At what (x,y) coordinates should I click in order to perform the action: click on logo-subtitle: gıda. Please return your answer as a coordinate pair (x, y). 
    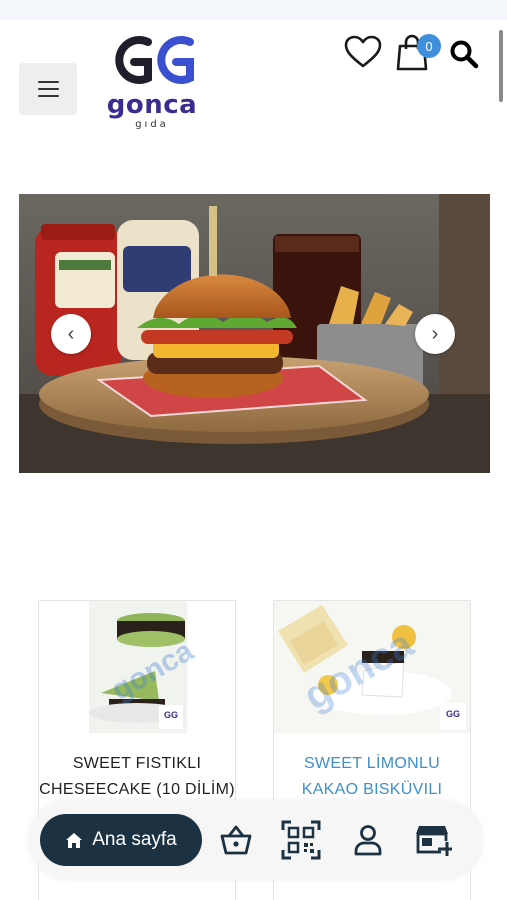
    Looking at the image, I should click on (152, 124).